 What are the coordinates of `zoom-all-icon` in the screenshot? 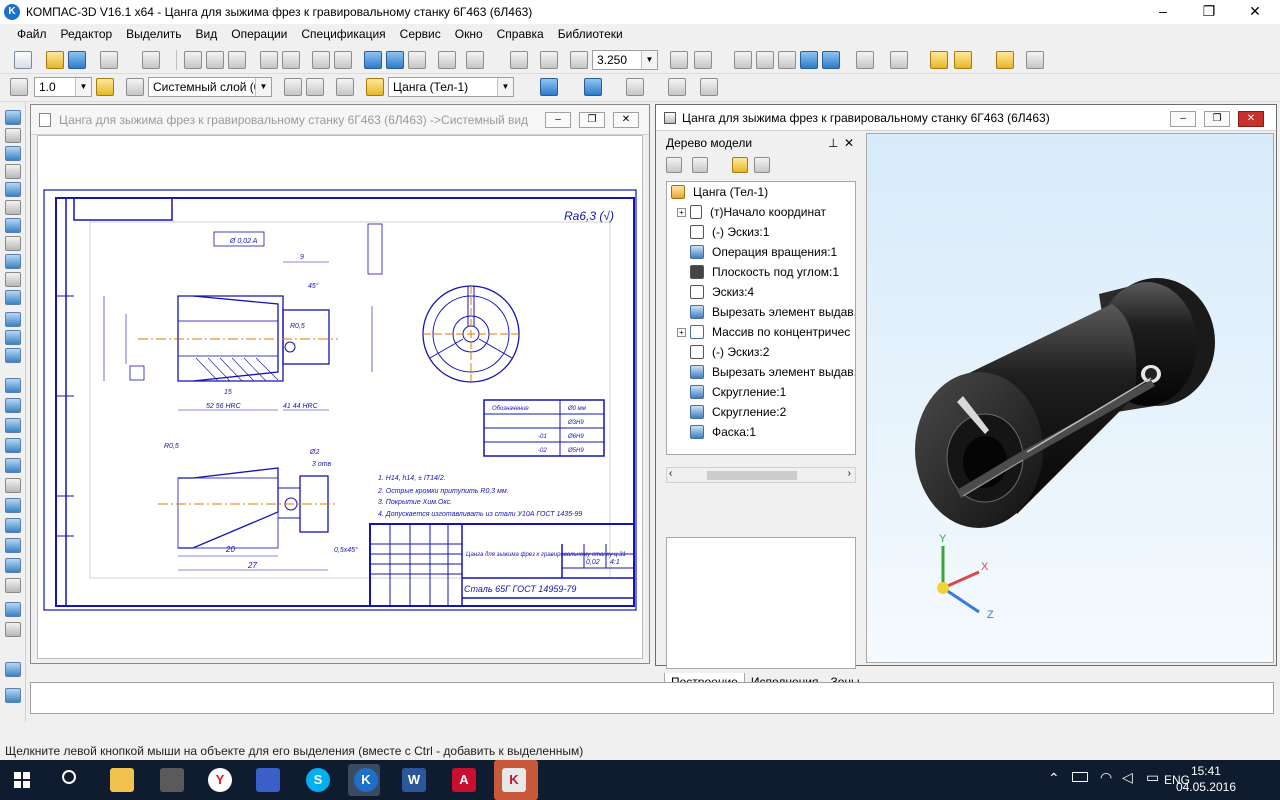 It's located at (549, 60).